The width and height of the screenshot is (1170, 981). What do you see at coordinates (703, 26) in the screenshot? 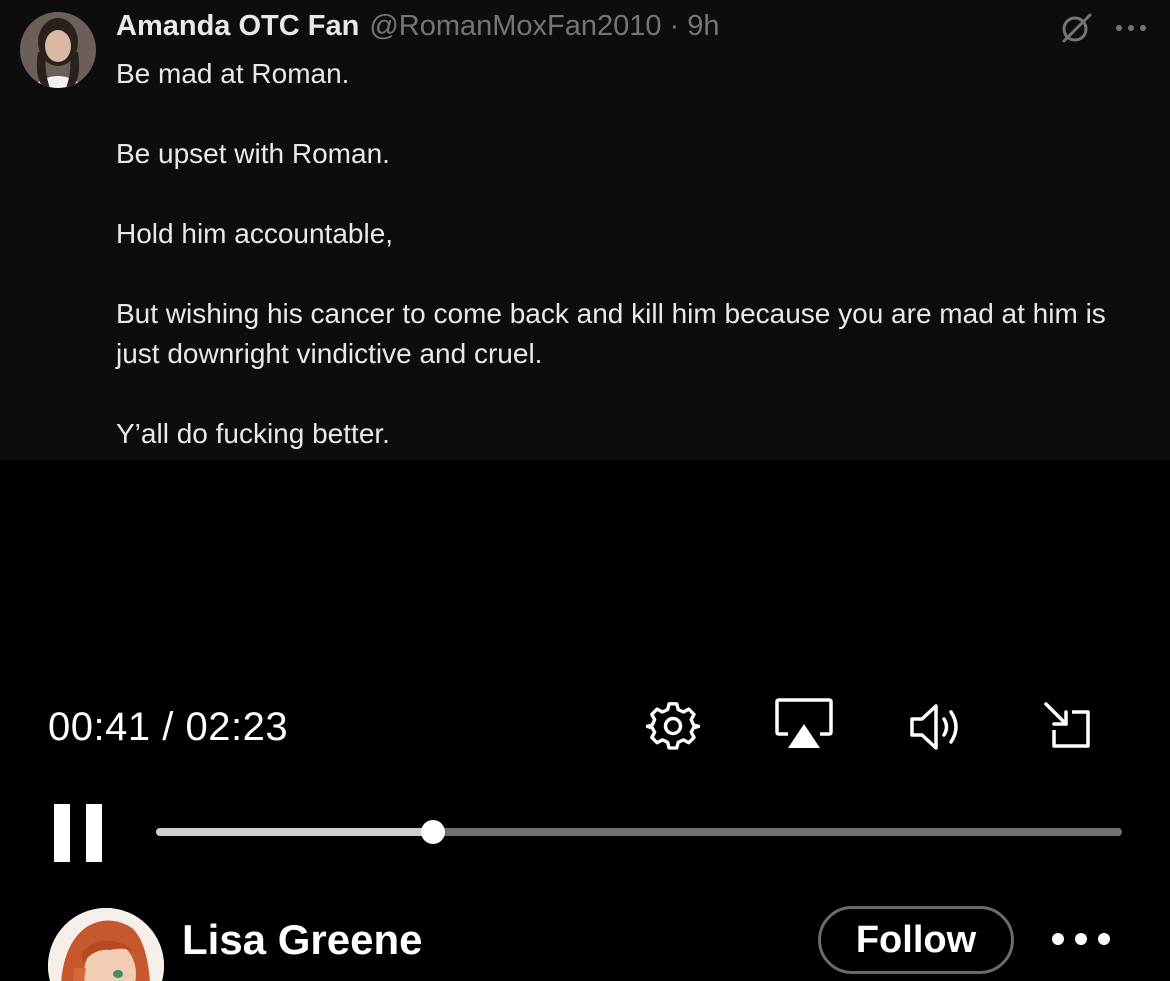
I see `tweet-timestamp: 9h` at bounding box center [703, 26].